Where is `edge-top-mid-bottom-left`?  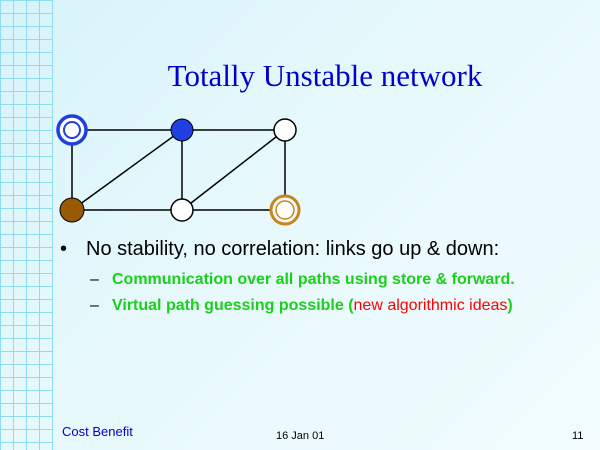 edge-top-mid-bottom-left is located at coordinates (127, 170).